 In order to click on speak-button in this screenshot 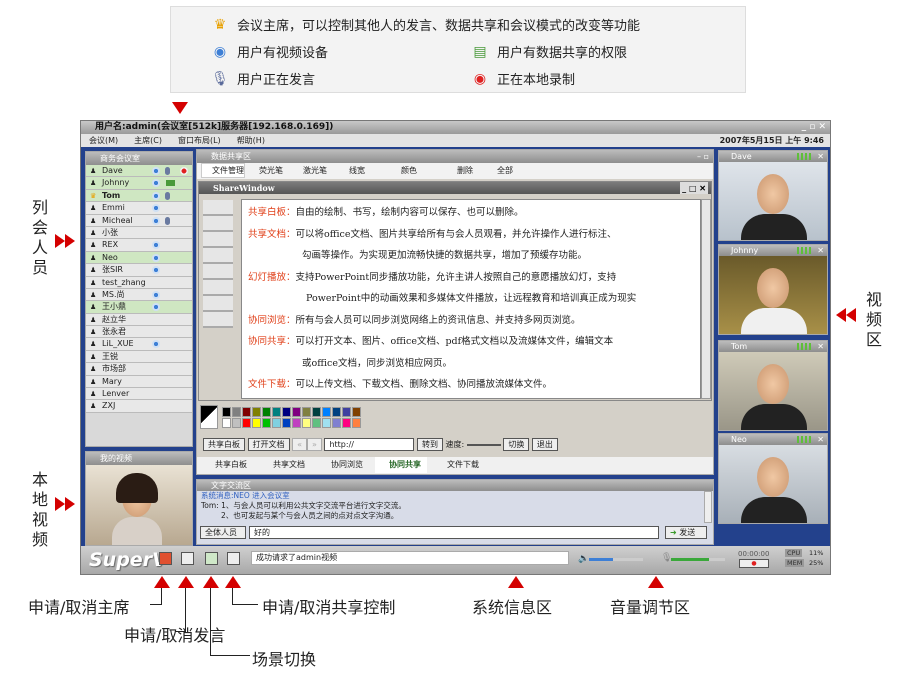, I will do `click(187, 558)`.